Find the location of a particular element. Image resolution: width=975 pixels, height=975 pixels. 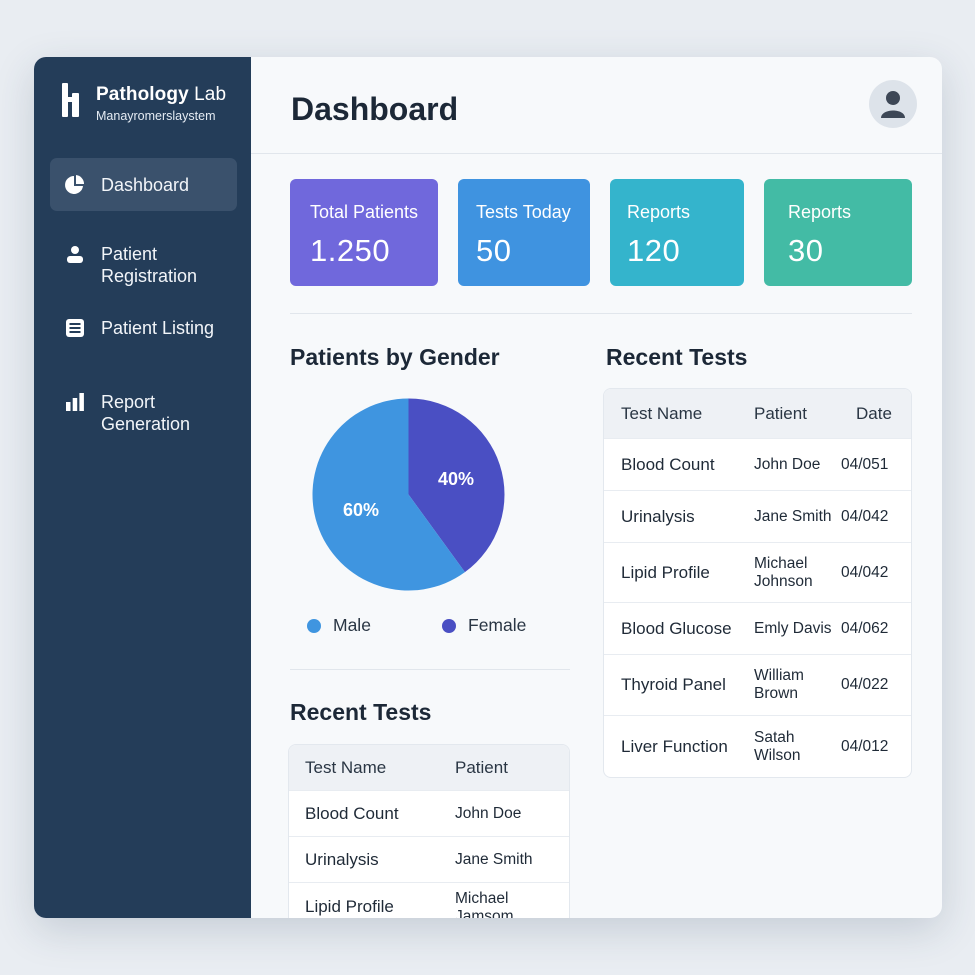

brand-title-light: Lab is located at coordinates (210, 94).